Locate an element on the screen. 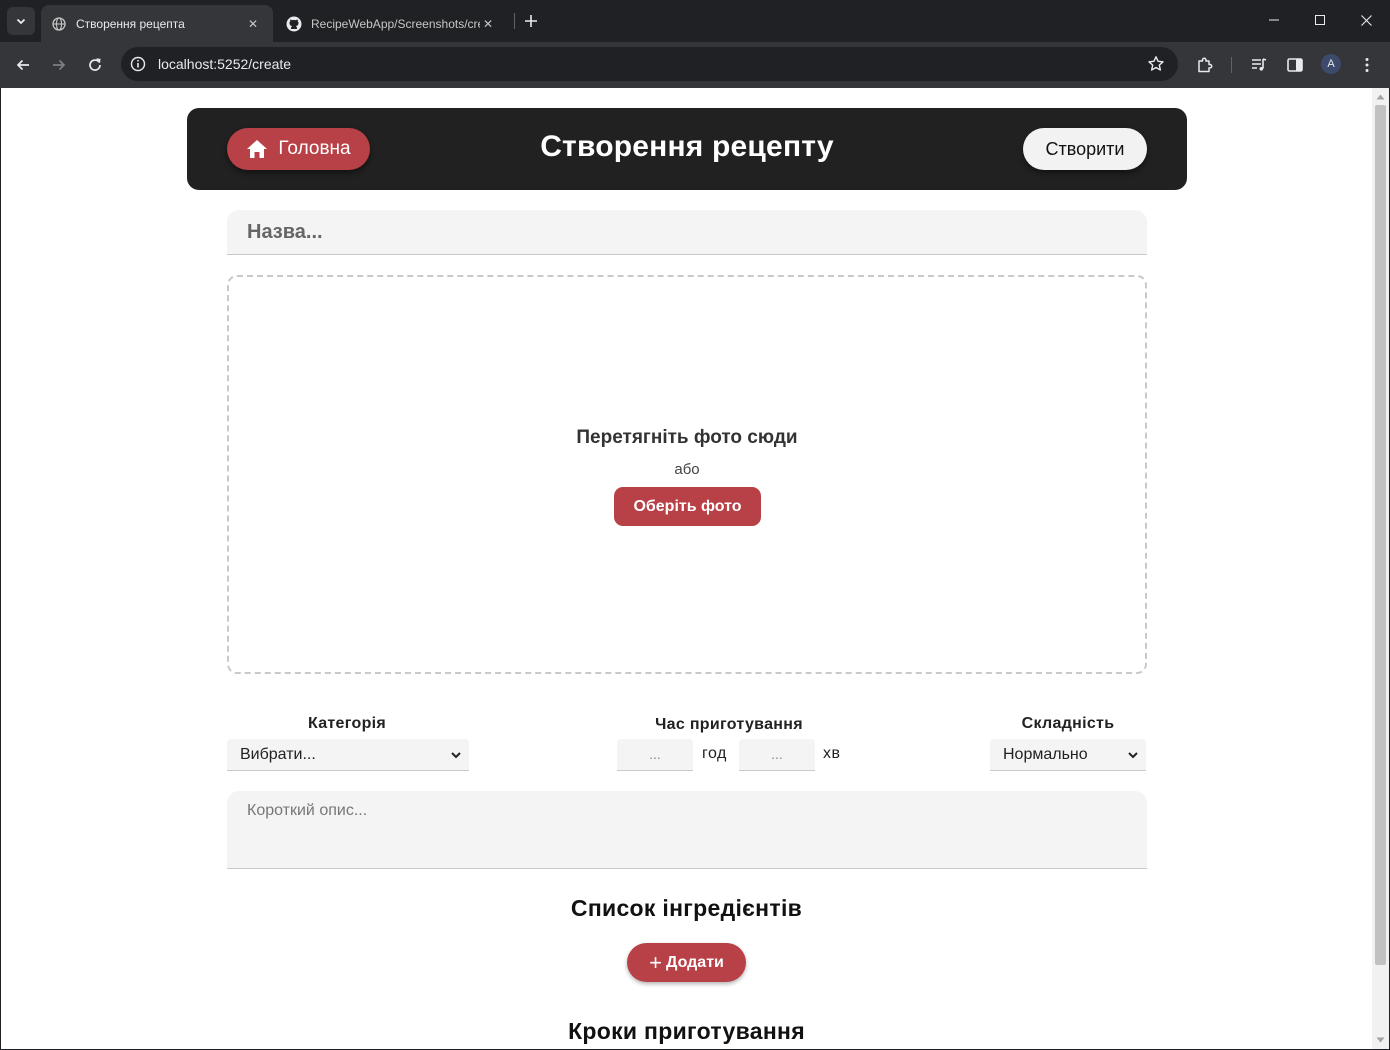  choose-photo-button: Оберіть фото is located at coordinates (687, 506).